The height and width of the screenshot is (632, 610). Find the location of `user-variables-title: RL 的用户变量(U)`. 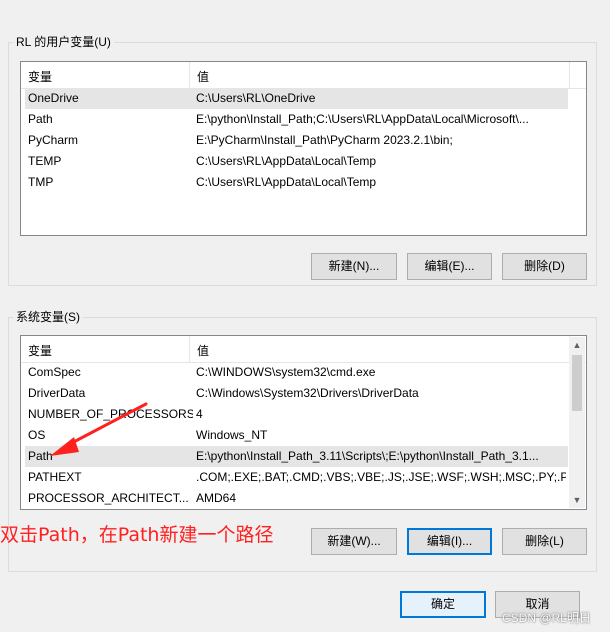

user-variables-title: RL 的用户变量(U) is located at coordinates (63, 42).